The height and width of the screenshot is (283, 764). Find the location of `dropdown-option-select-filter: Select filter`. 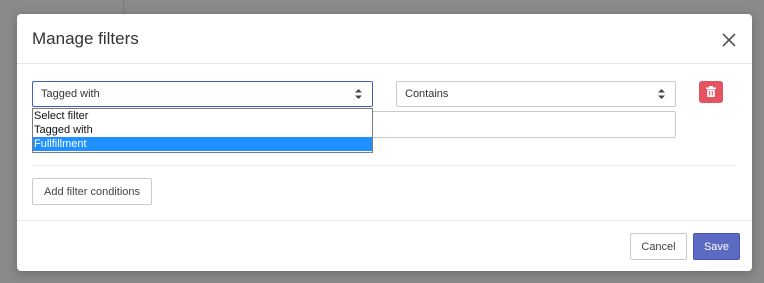

dropdown-option-select-filter: Select filter is located at coordinates (202, 116).